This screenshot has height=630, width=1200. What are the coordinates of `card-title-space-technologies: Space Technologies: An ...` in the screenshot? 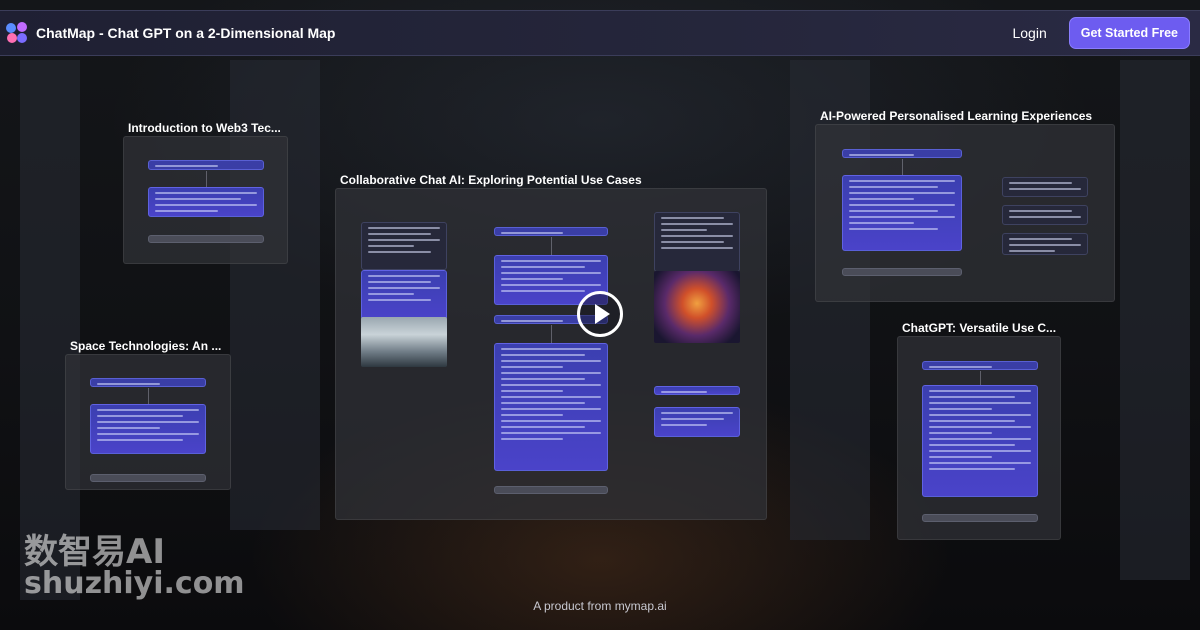 It's located at (146, 346).